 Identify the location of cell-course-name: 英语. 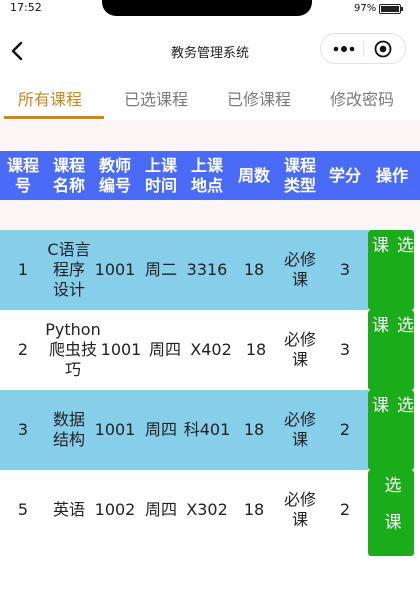
(68, 509).